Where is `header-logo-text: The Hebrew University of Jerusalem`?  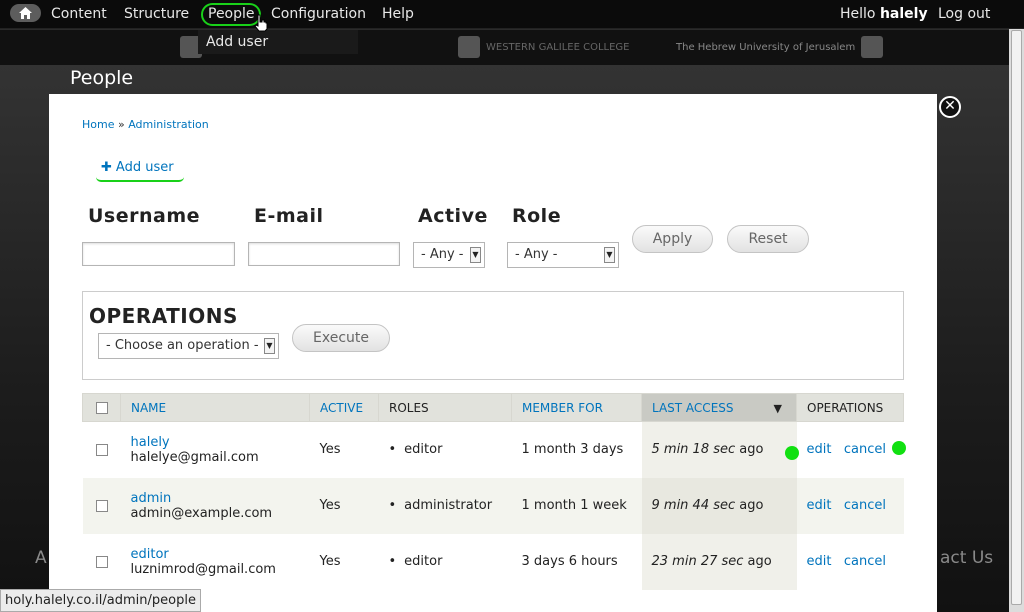 header-logo-text: The Hebrew University of Jerusalem is located at coordinates (766, 47).